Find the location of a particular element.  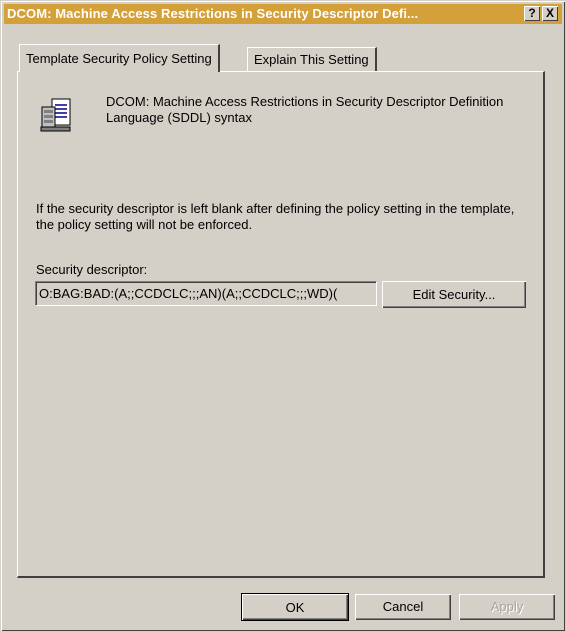

tab-template-security-policy-setting: Template Security Policy Setting is located at coordinates (119, 58).